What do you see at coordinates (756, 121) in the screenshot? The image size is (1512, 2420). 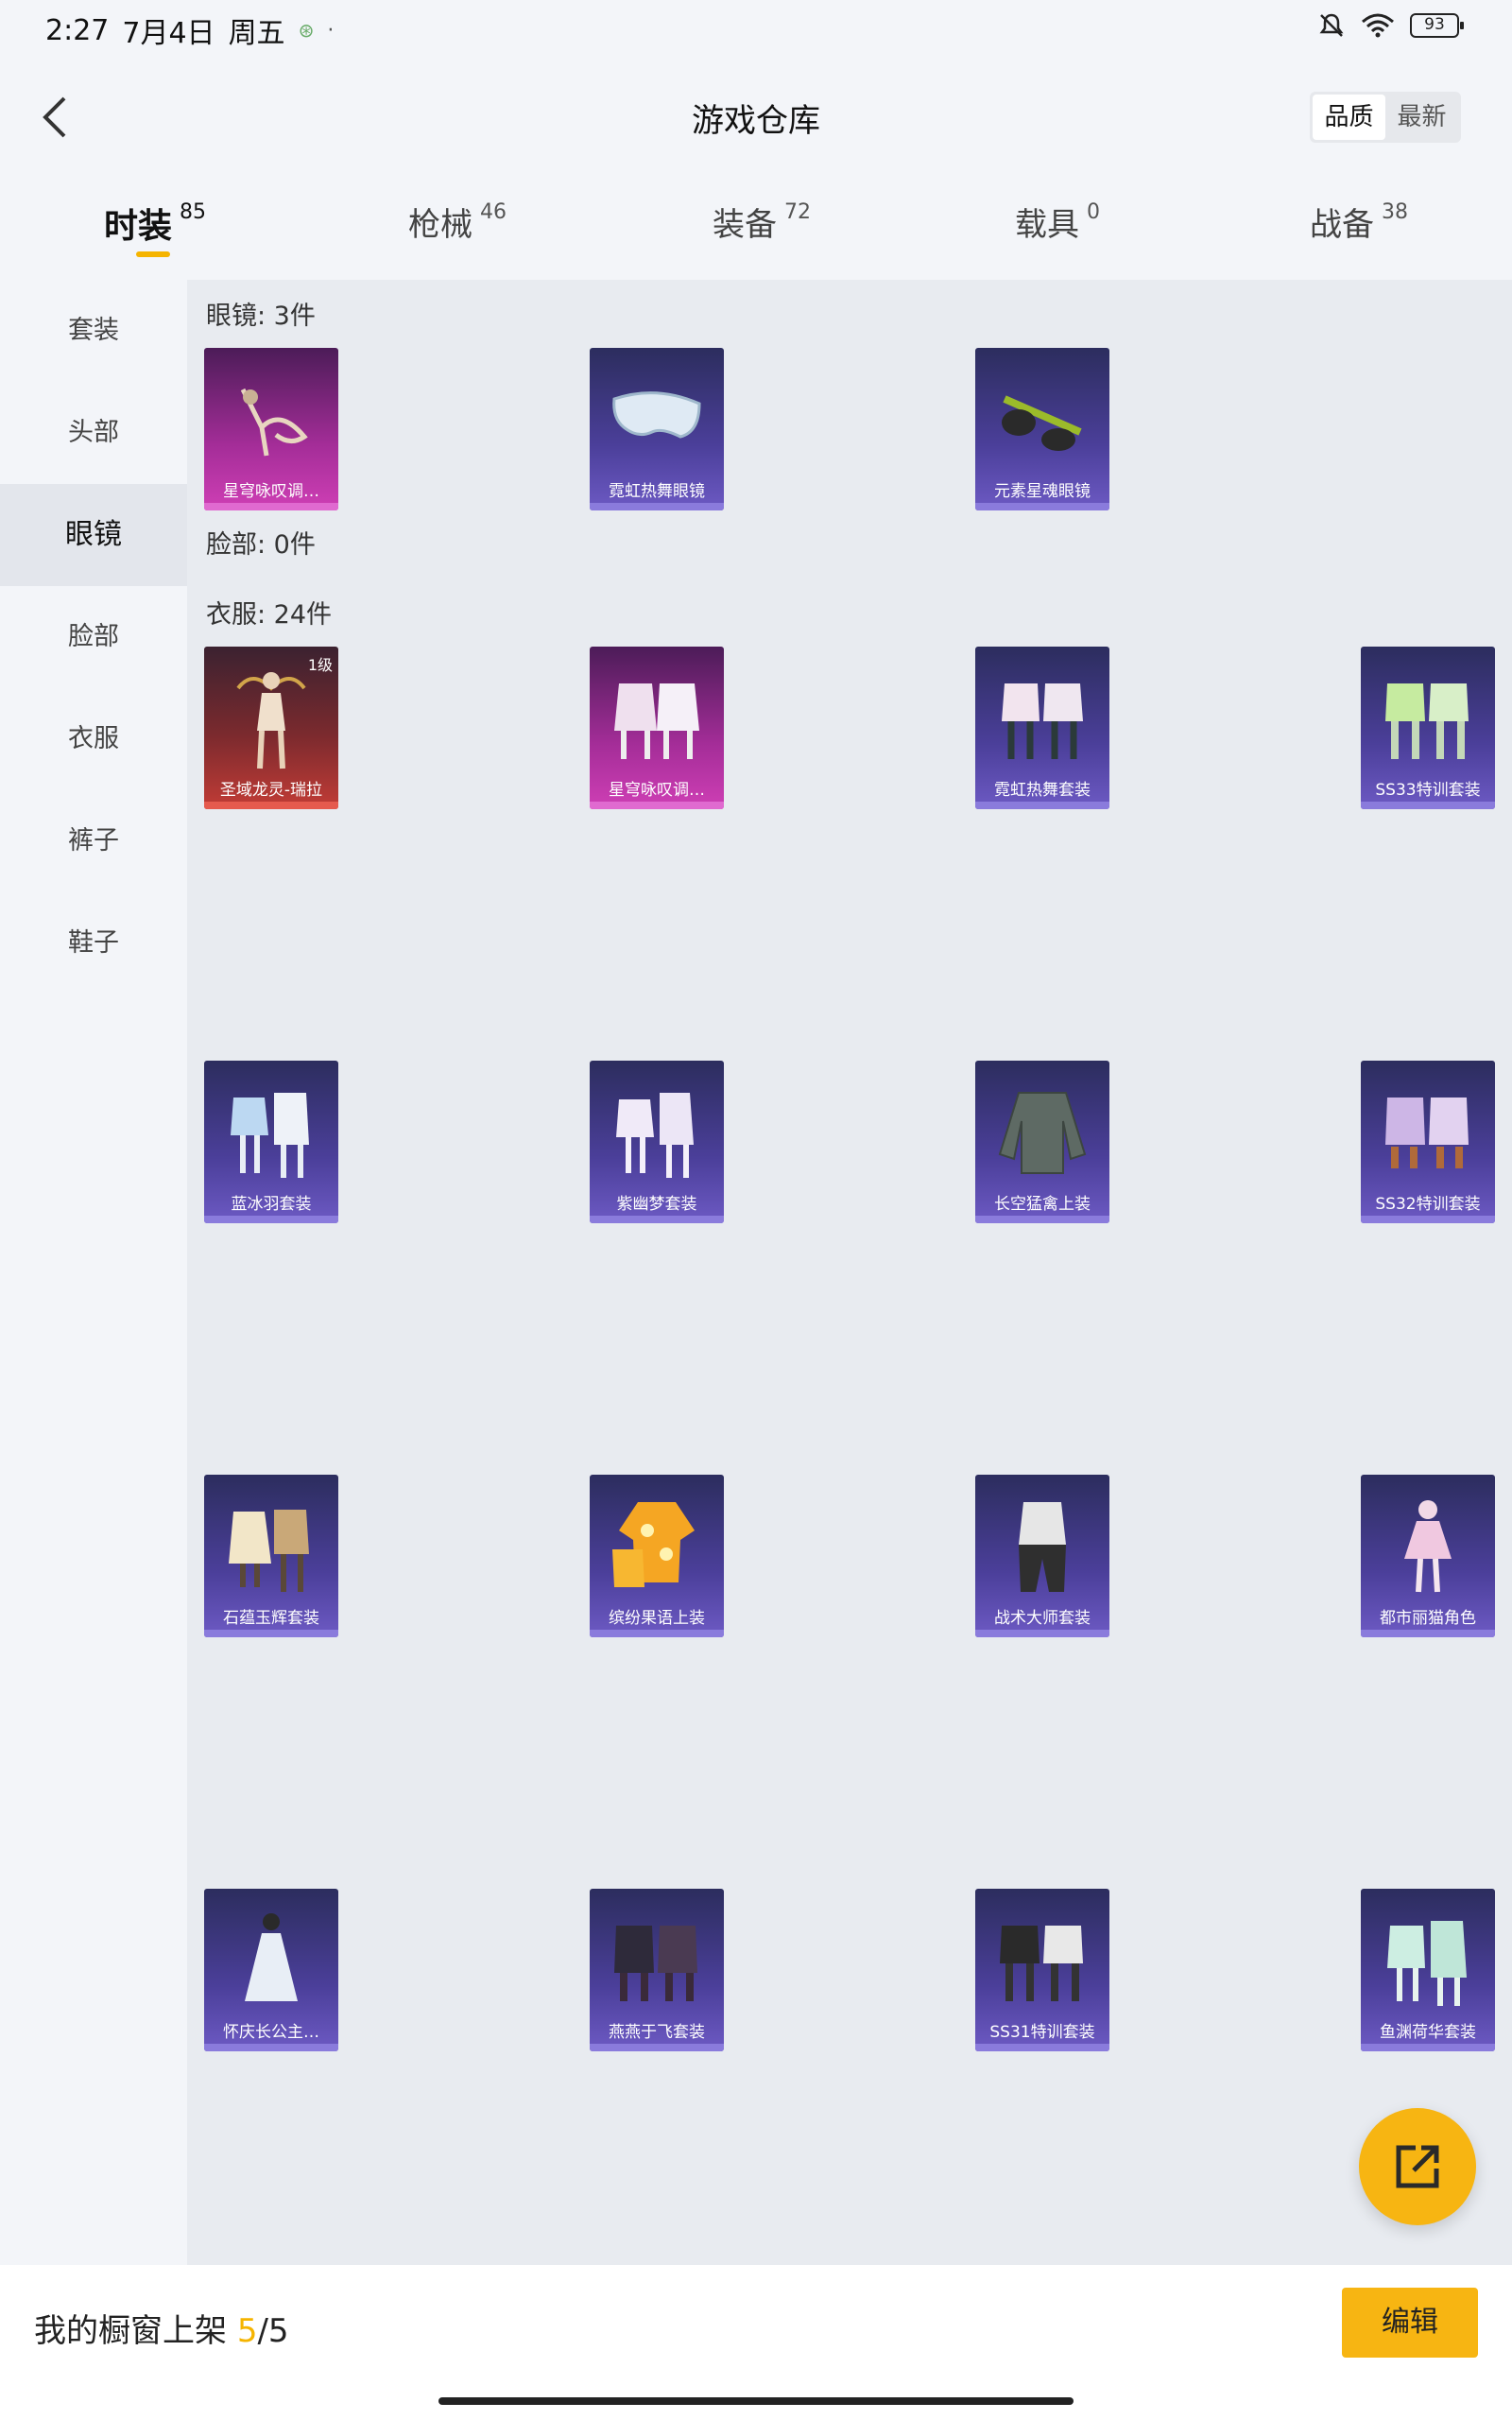 I see `page-title: 游戏仓库` at bounding box center [756, 121].